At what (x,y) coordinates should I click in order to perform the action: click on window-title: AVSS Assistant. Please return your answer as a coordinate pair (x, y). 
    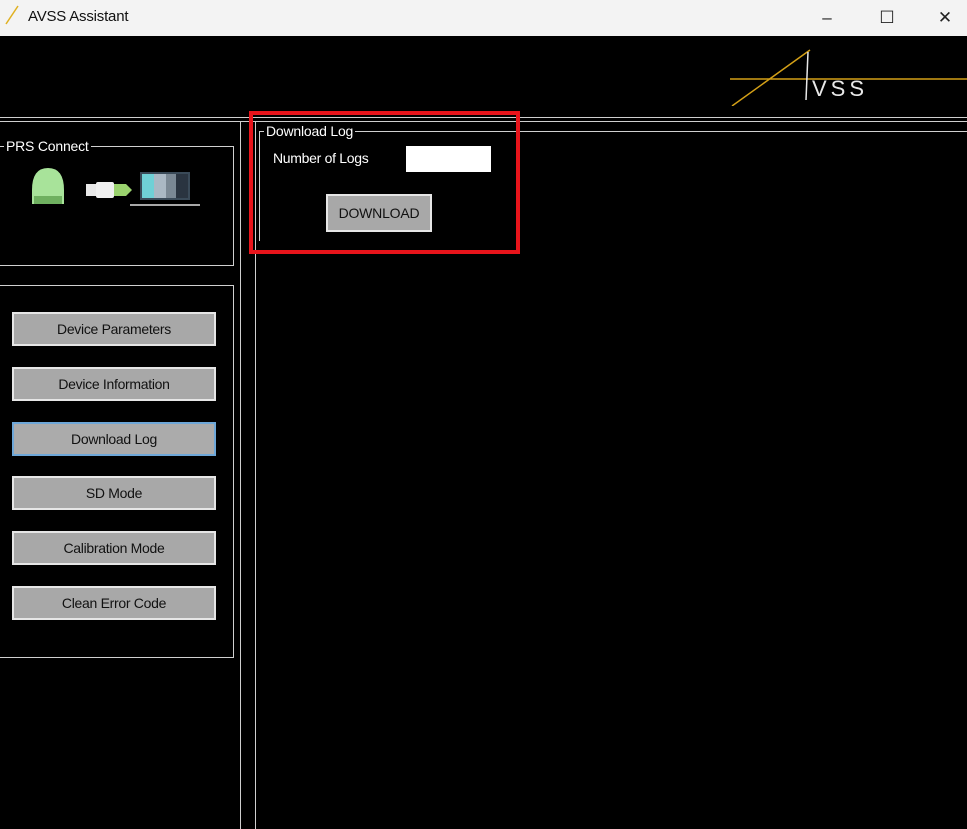
    Looking at the image, I should click on (78, 16).